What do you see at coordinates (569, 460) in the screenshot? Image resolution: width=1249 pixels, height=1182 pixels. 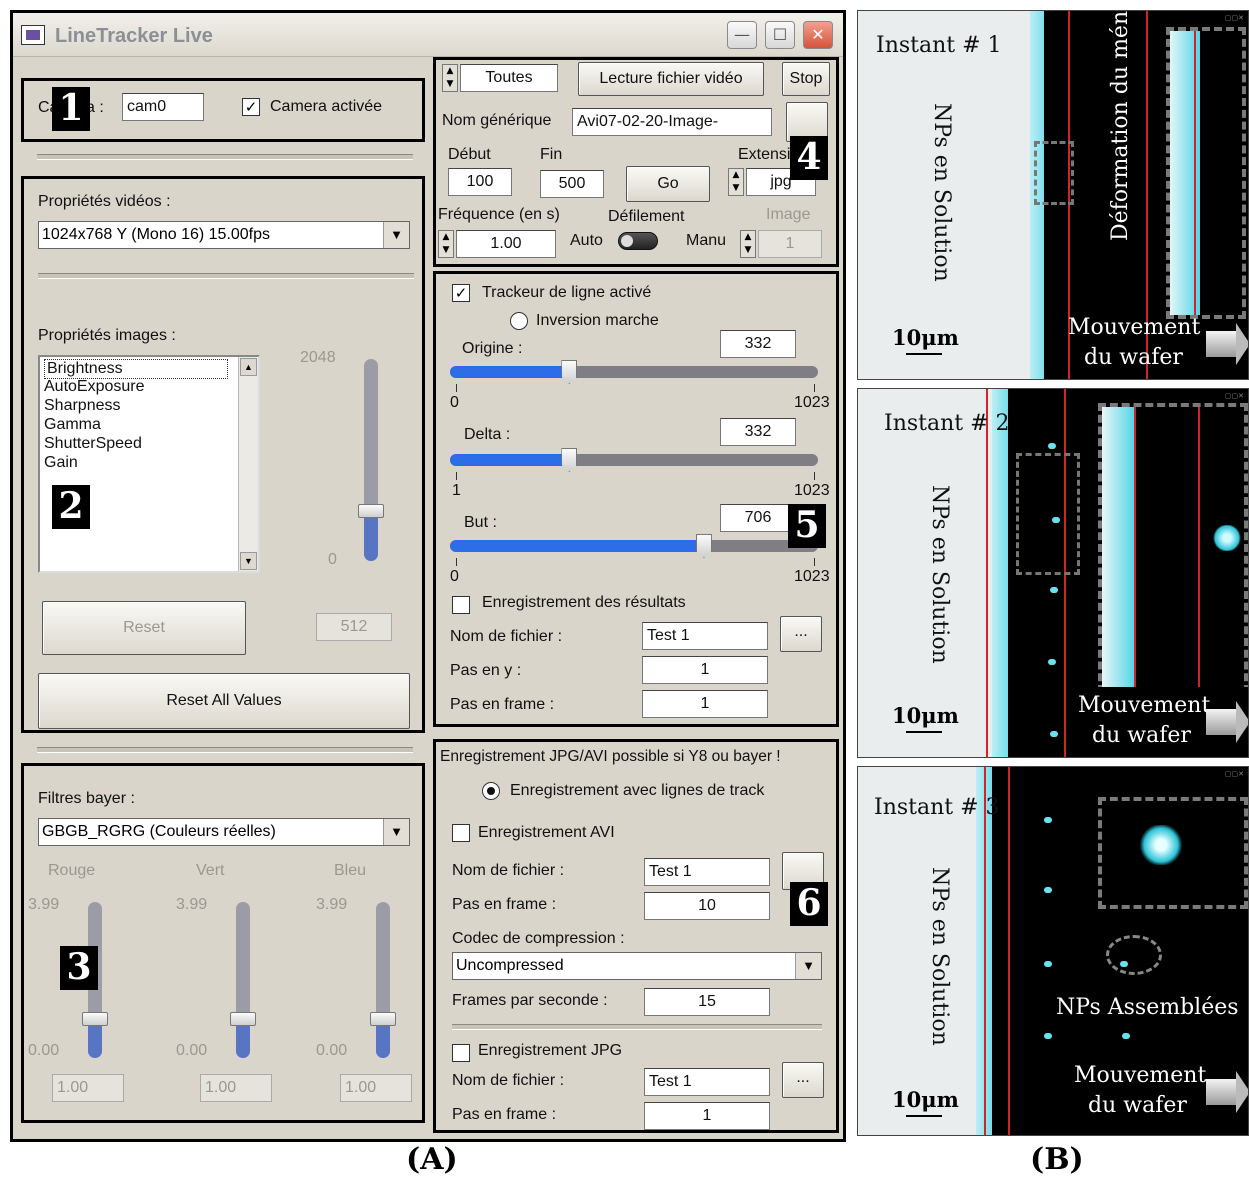 I see `delta-slider-thumb` at bounding box center [569, 460].